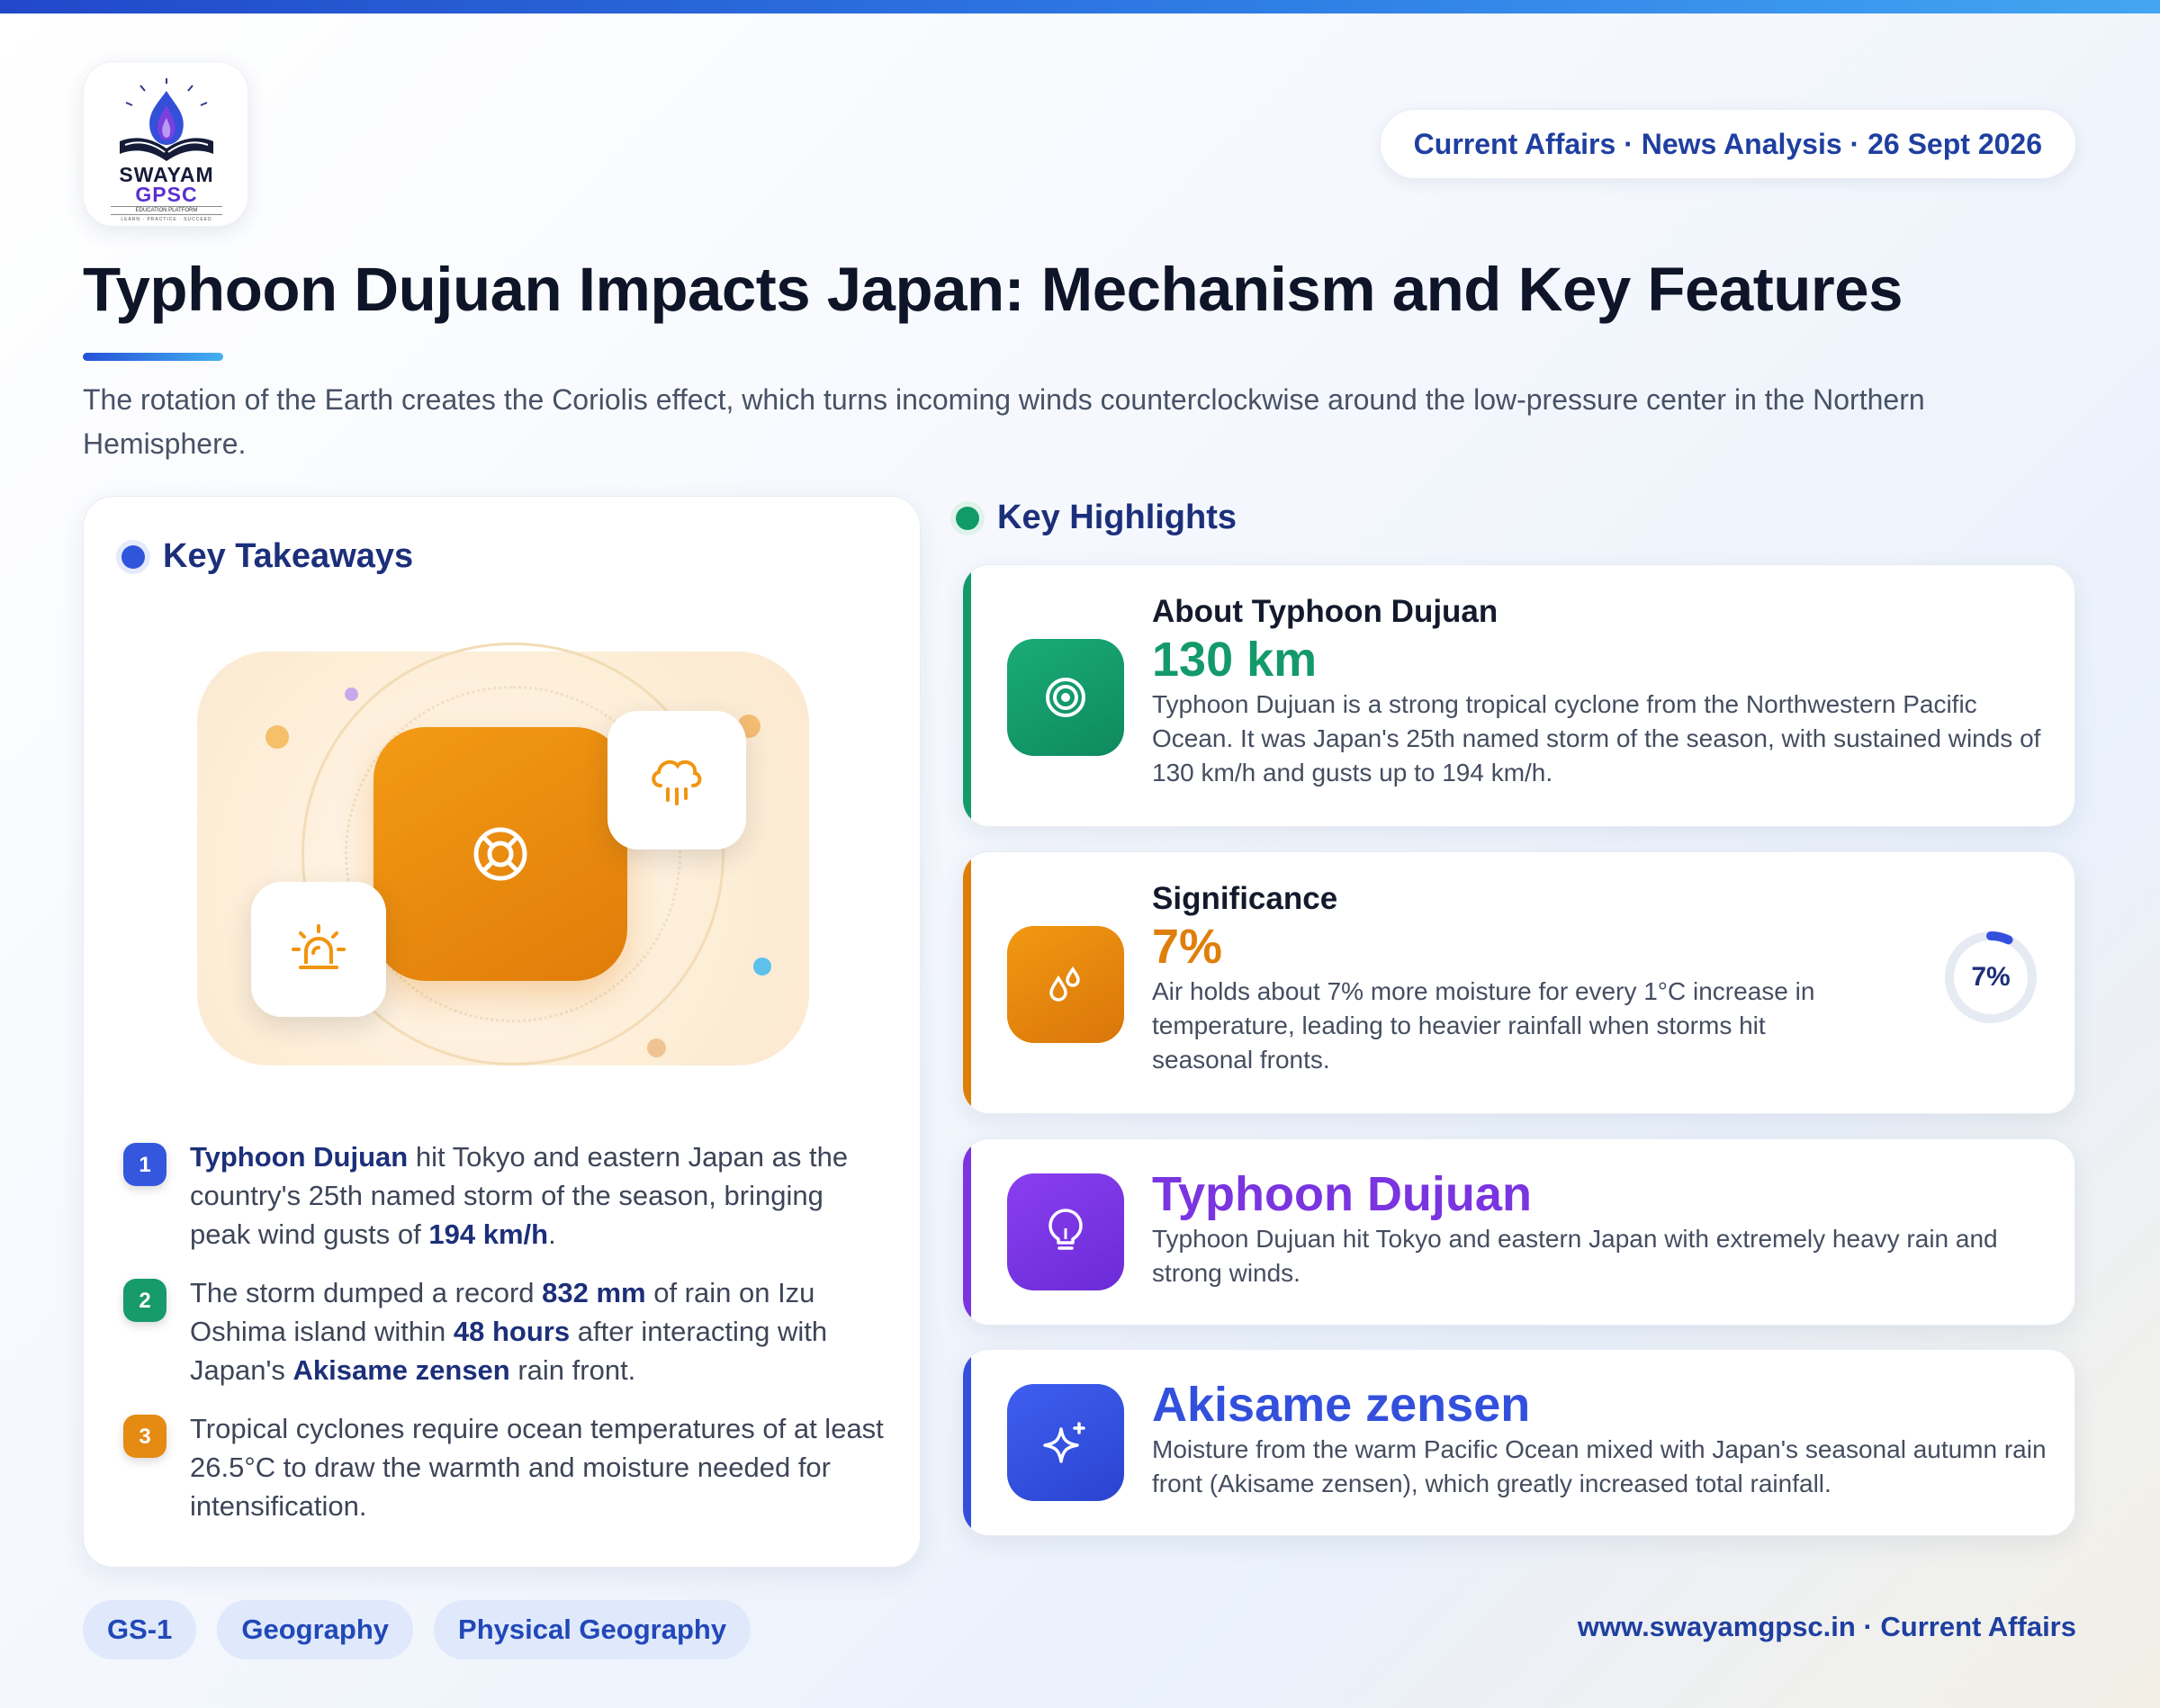 This screenshot has height=1708, width=2160. I want to click on target-icon, so click(1065, 697).